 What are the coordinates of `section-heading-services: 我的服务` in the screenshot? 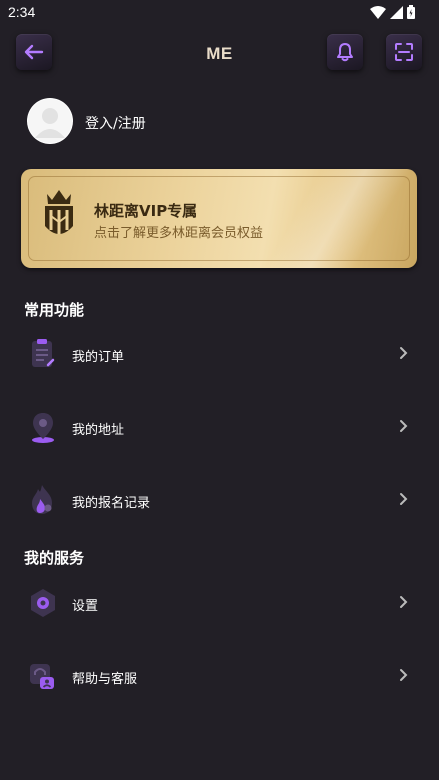 It's located at (54, 558).